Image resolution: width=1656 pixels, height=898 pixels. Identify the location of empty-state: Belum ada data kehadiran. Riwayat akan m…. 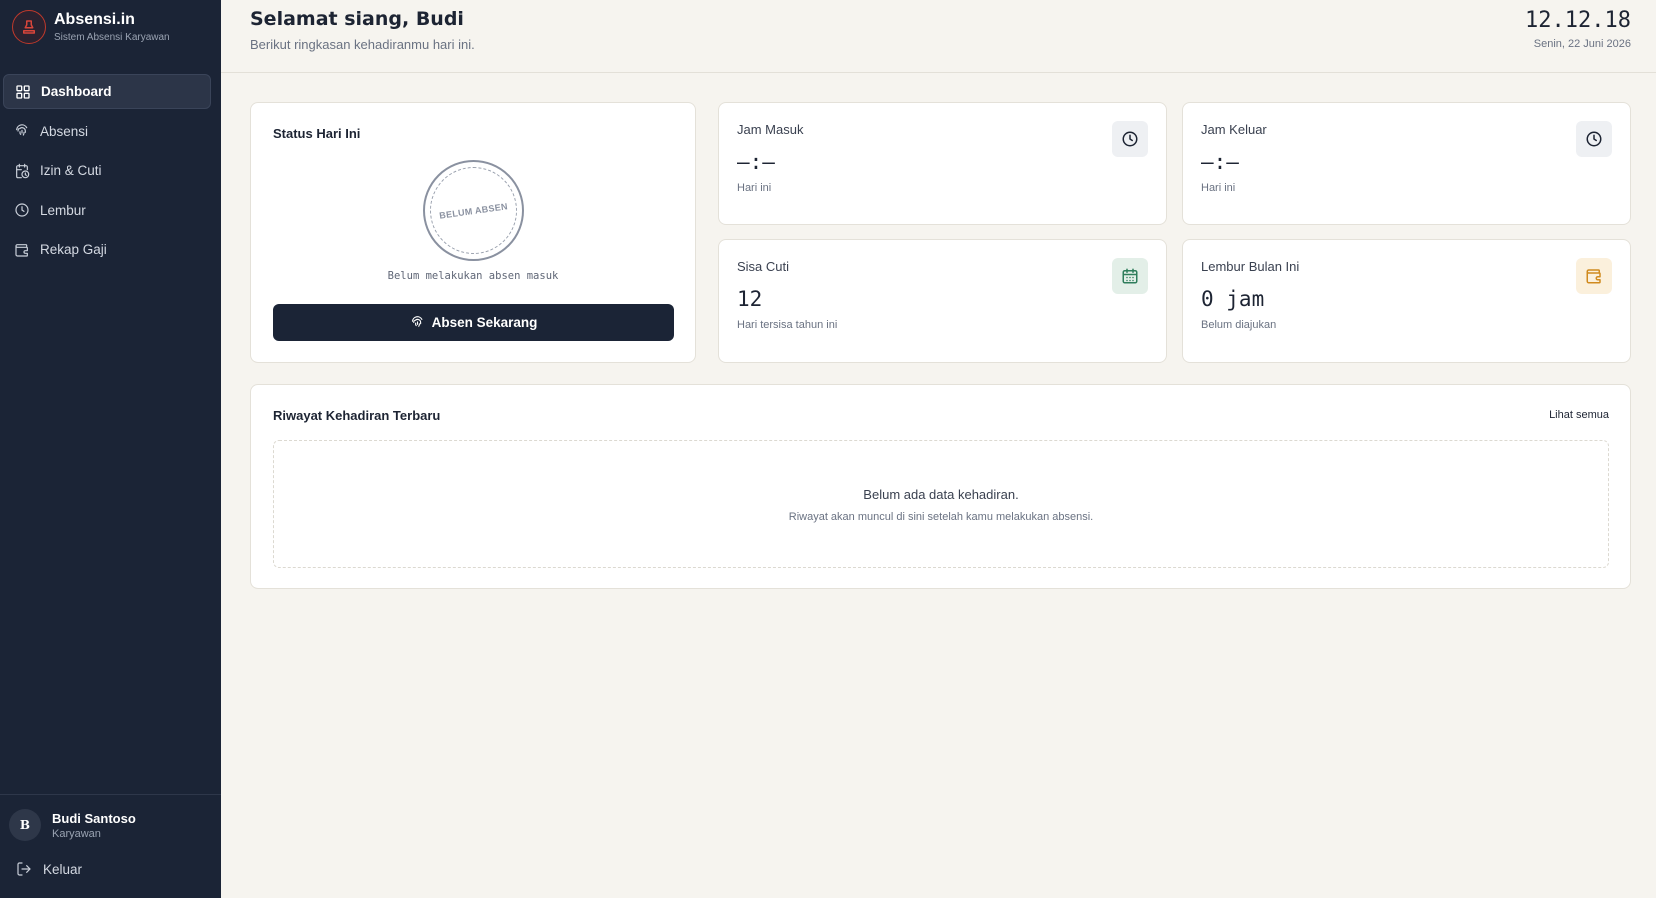
(941, 504).